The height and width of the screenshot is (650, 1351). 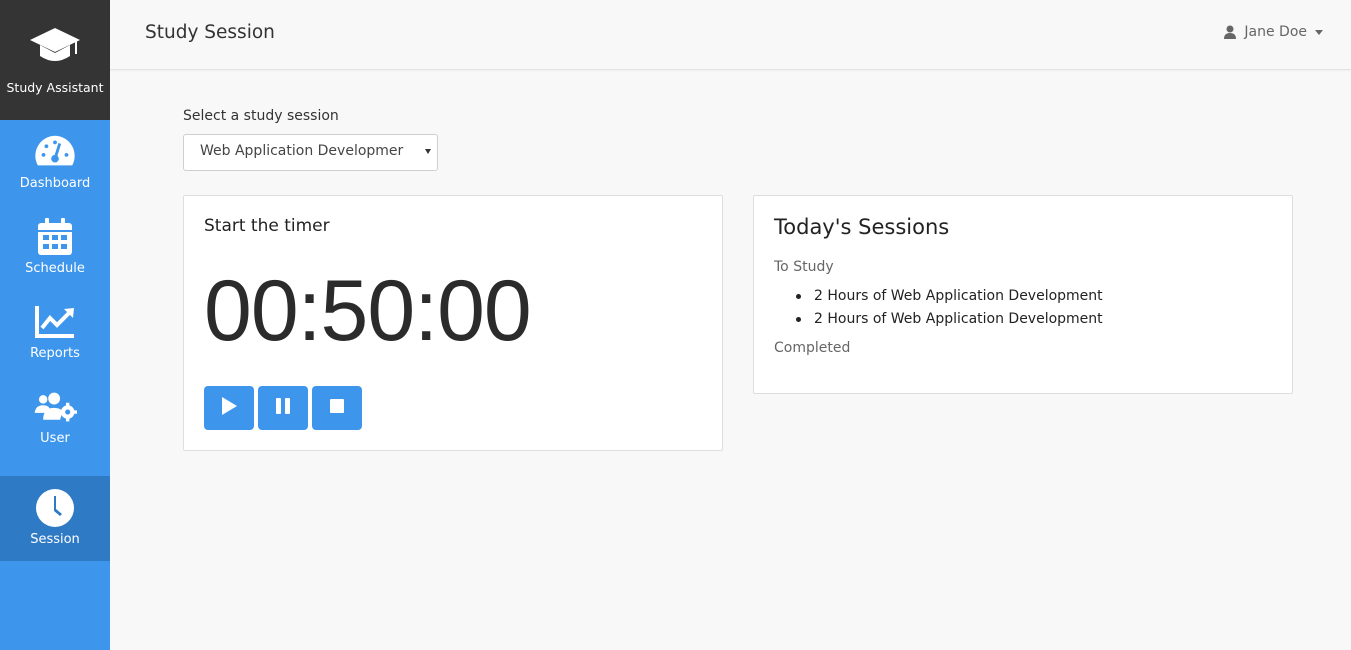 I want to click on top-header: Study Session Jane Doe, so click(x=730, y=35).